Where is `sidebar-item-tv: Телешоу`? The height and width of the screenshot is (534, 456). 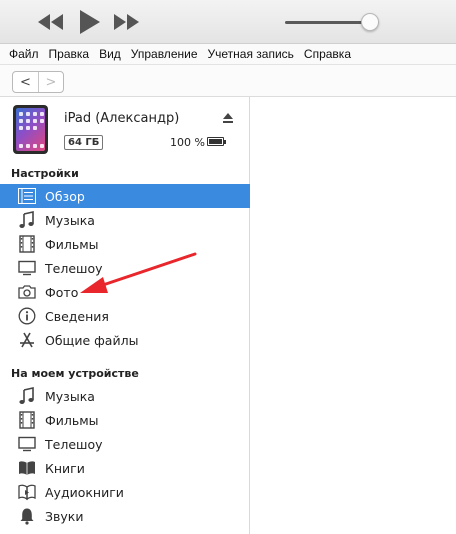
sidebar-item-tv: Телешоу is located at coordinates (125, 268).